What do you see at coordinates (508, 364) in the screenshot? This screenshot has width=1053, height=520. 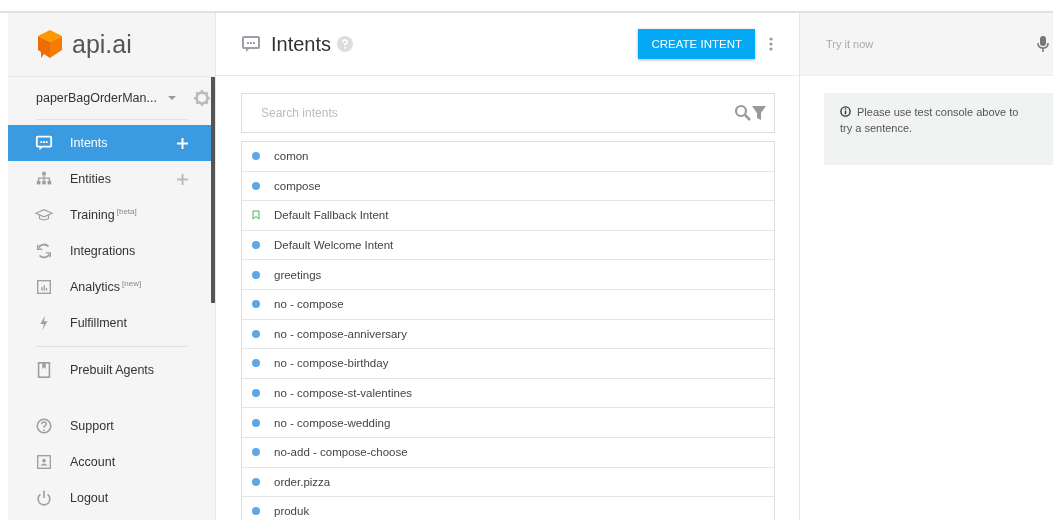 I see `intent-row: no - compose-birthday` at bounding box center [508, 364].